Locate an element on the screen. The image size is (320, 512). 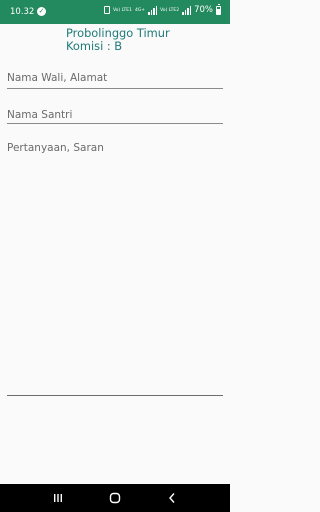
4g-icon: 4G+ is located at coordinates (140, 10).